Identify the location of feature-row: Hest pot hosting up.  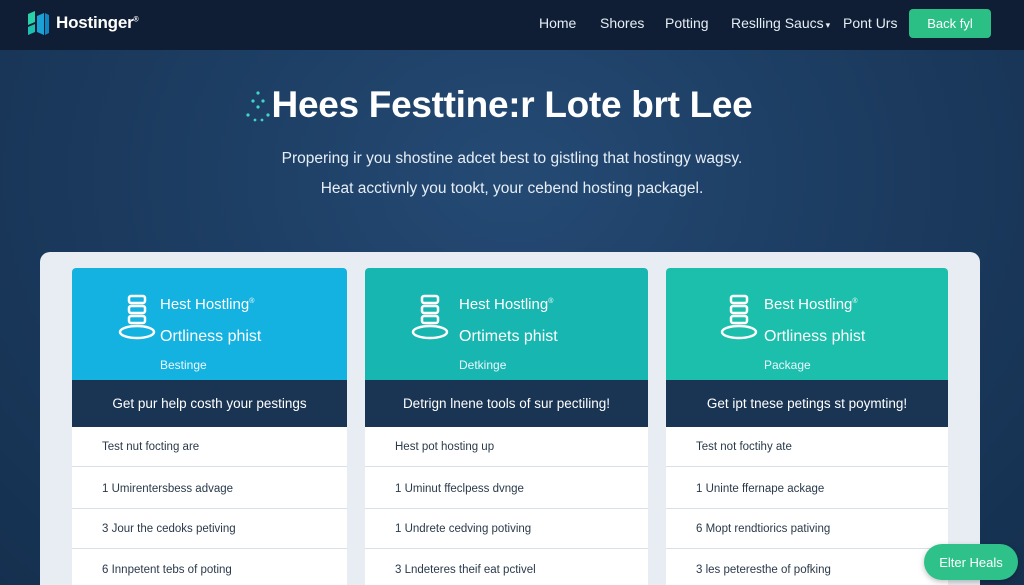
(506, 447).